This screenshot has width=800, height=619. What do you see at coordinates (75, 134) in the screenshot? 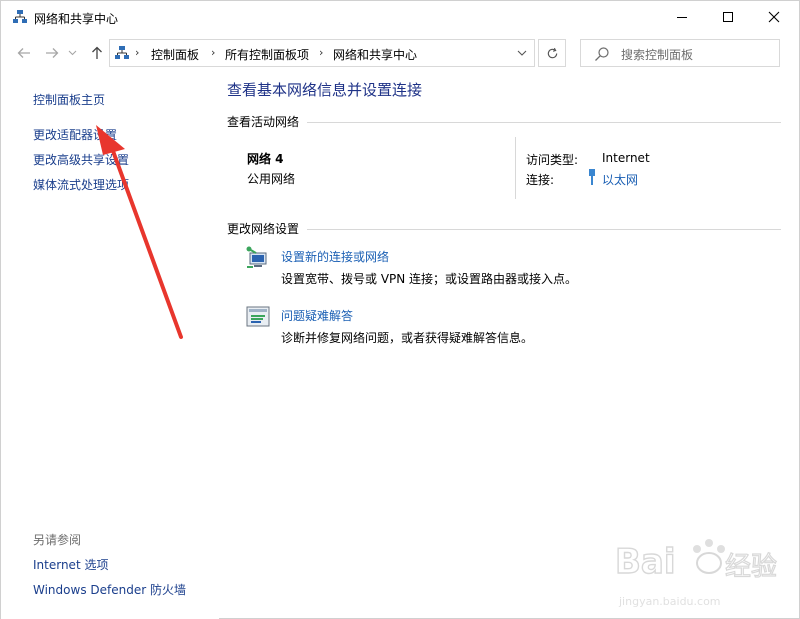
I see `sidebar-item-change-adapter-settings: 更改适配器设置` at bounding box center [75, 134].